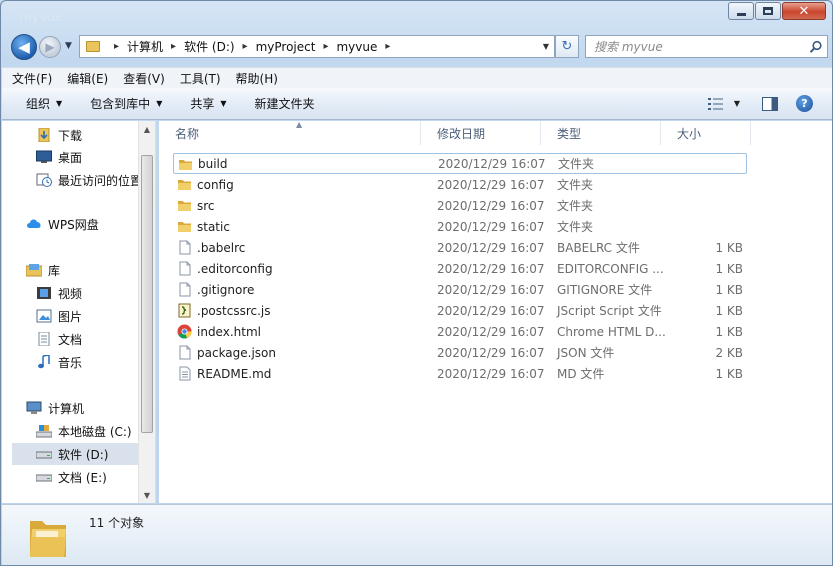 The height and width of the screenshot is (566, 833). Describe the element at coordinates (68, 46) in the screenshot. I see `recent-pages-button: ▼` at that location.